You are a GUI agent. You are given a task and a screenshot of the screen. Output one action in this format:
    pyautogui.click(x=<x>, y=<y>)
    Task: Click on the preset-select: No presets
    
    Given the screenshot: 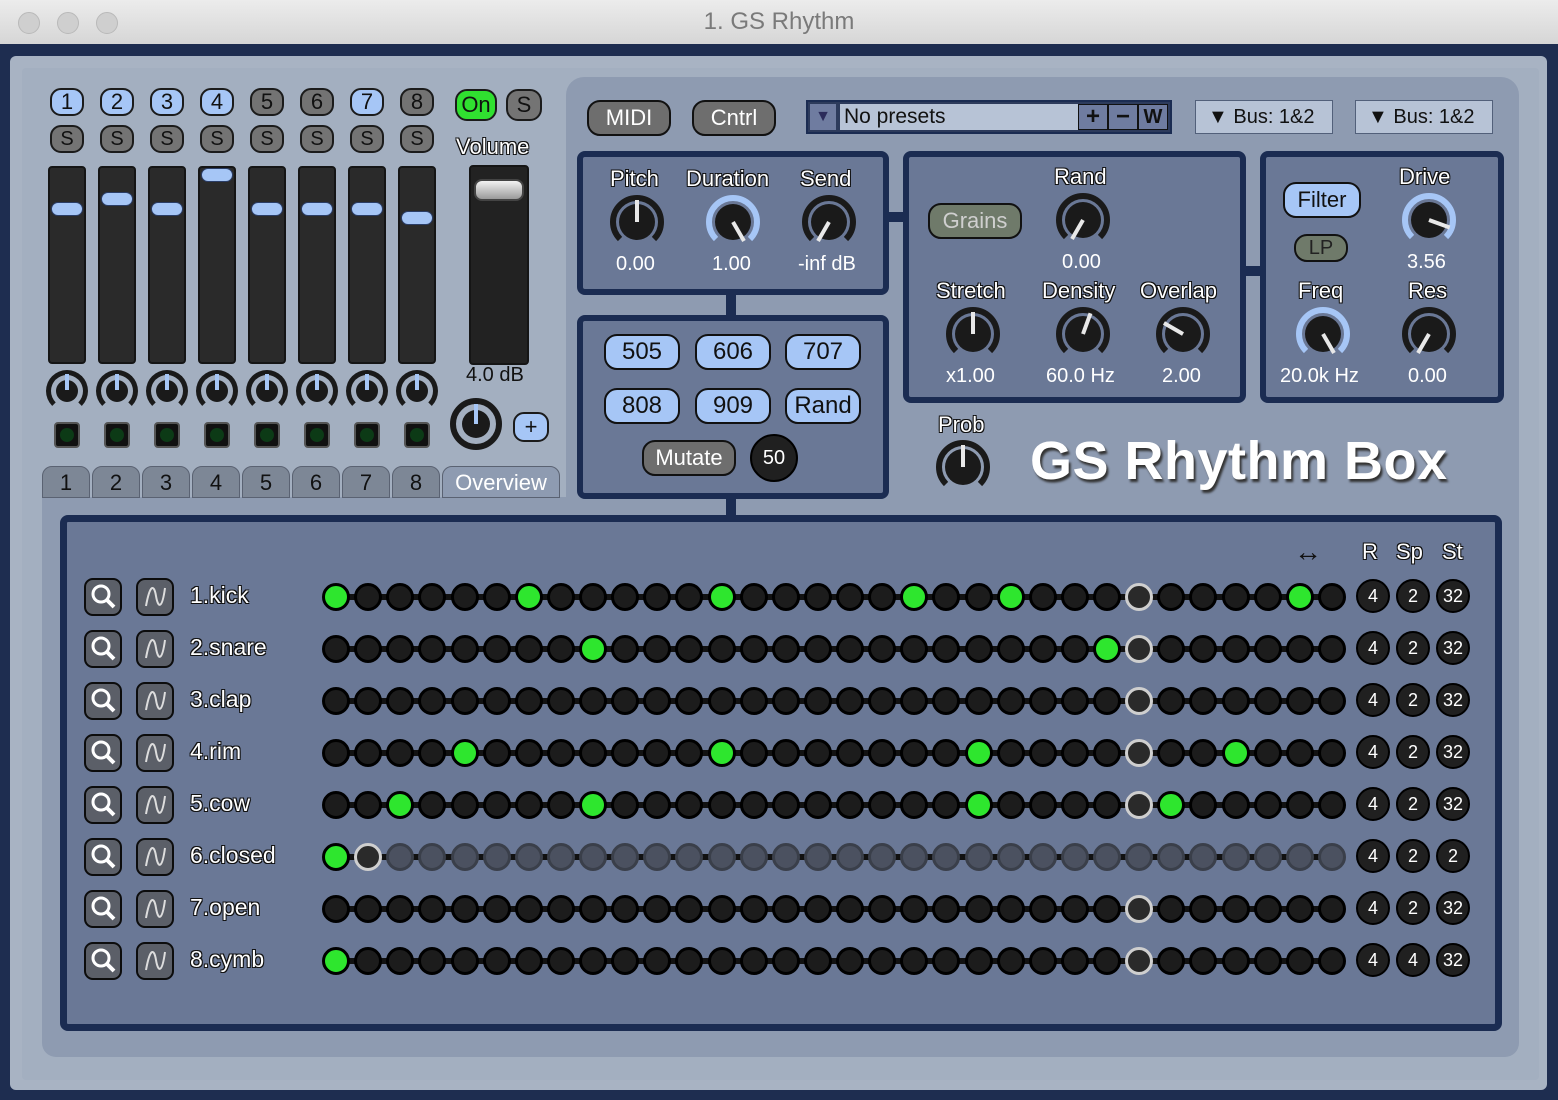 What is the action you would take?
    pyautogui.click(x=959, y=117)
    